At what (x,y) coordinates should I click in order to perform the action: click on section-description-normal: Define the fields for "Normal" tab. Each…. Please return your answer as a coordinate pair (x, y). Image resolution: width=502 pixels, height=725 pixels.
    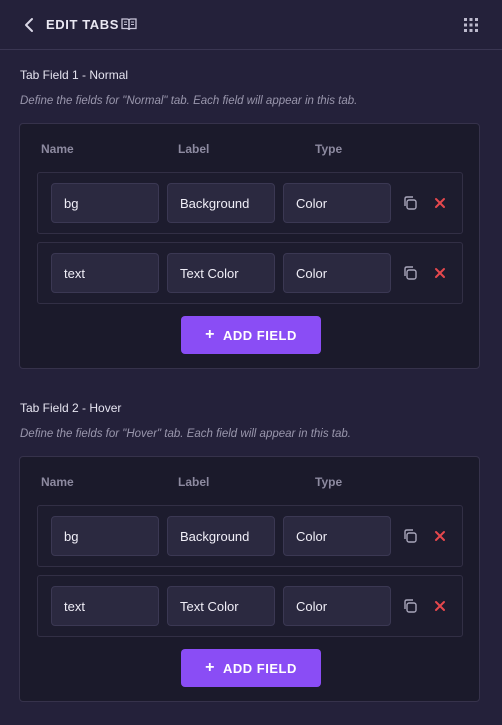
    Looking at the image, I should click on (189, 101).